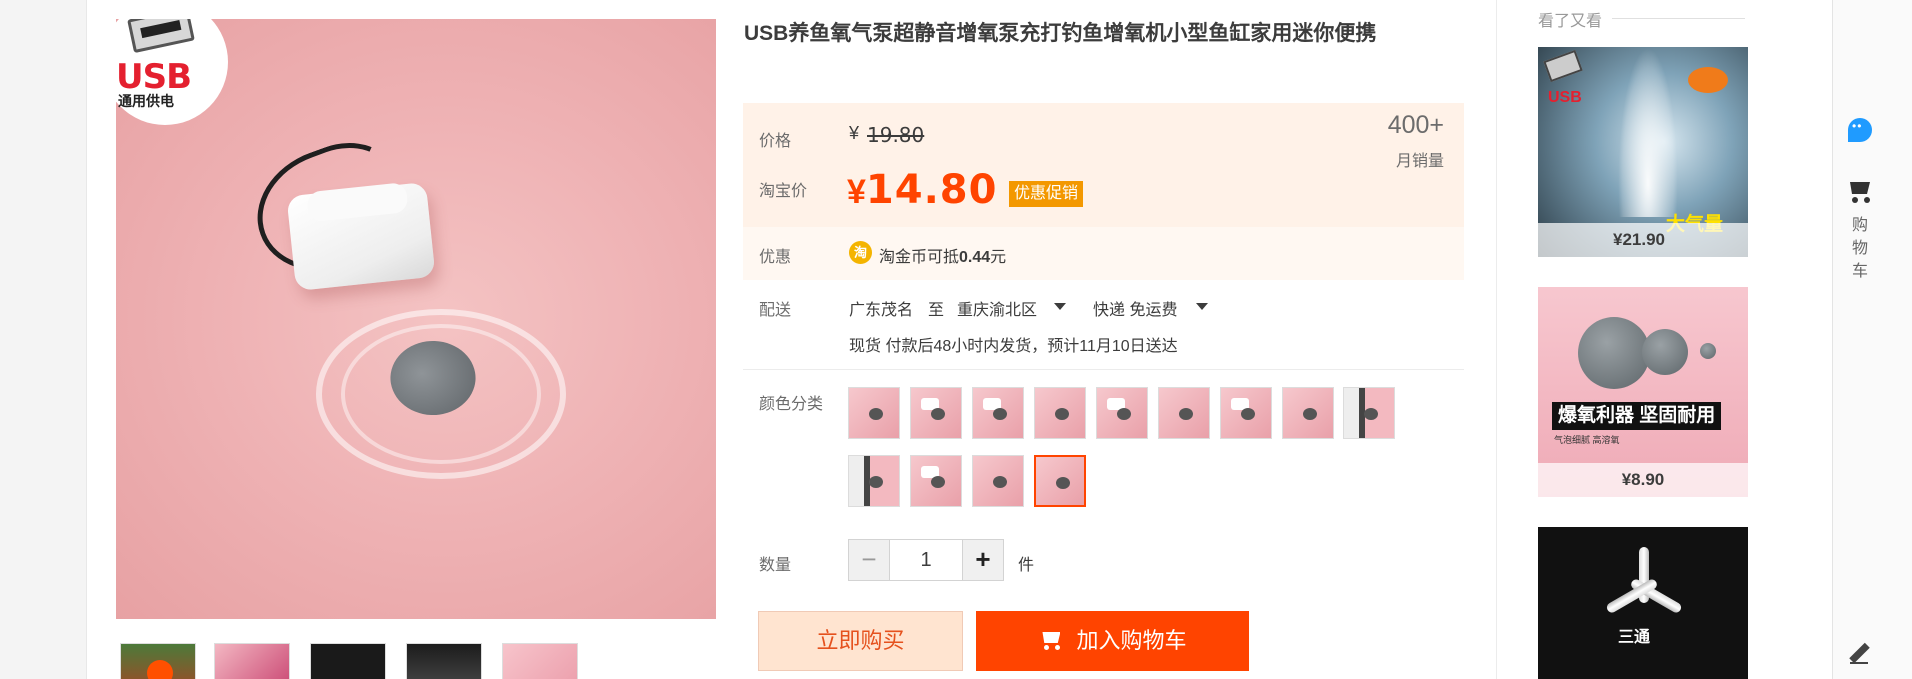 This screenshot has height=679, width=1912. Describe the element at coordinates (975, 257) in the screenshot. I see `discount-amount: 0.44` at that location.